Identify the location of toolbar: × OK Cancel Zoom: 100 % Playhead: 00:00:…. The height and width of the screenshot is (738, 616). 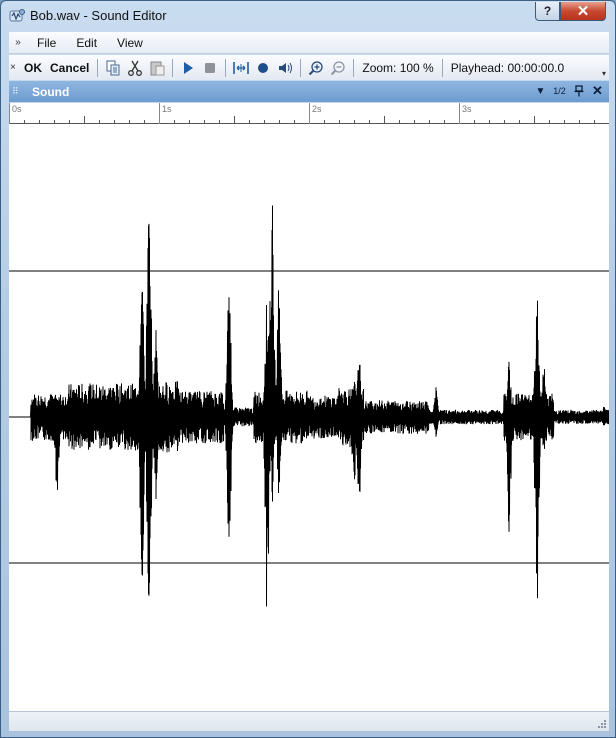
(309, 67).